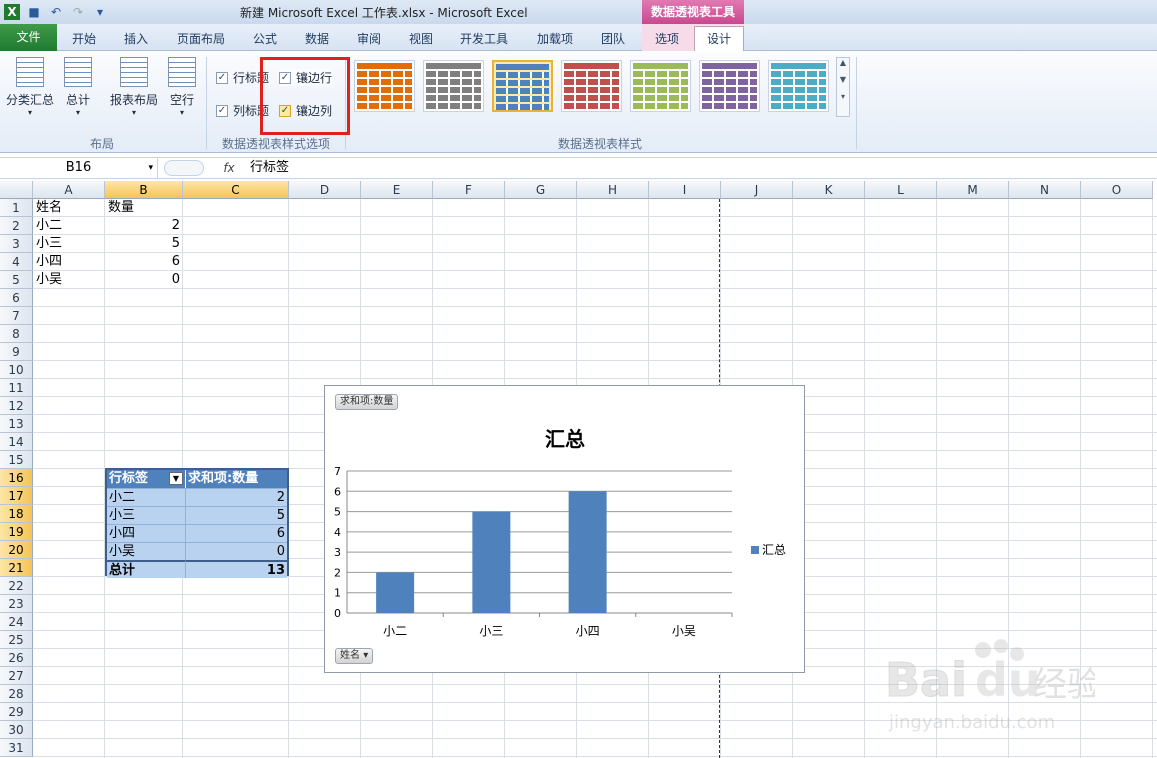 The width and height of the screenshot is (1157, 758). I want to click on grand-totals-button: 总计 ▾, so click(78, 87).